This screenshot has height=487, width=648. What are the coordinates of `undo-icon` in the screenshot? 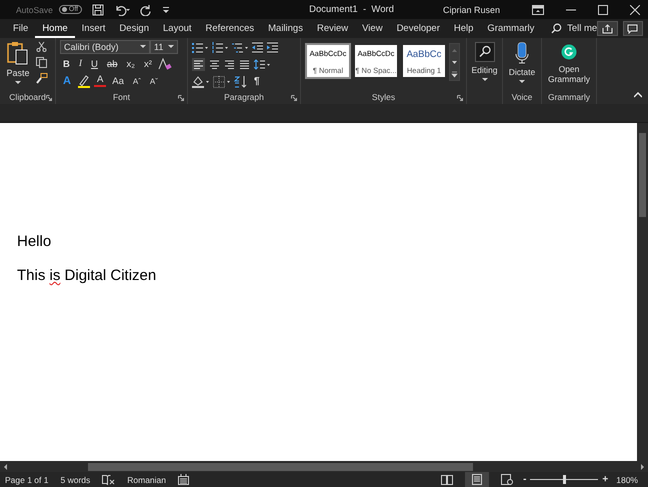 It's located at (122, 10).